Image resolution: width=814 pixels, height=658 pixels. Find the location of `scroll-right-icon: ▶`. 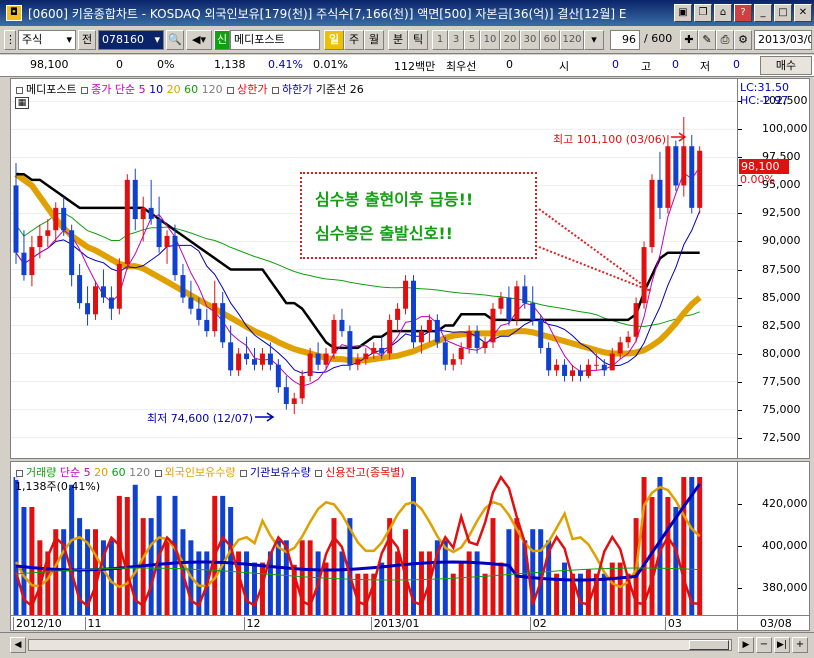

scroll-right-icon: ▶ is located at coordinates (746, 645).